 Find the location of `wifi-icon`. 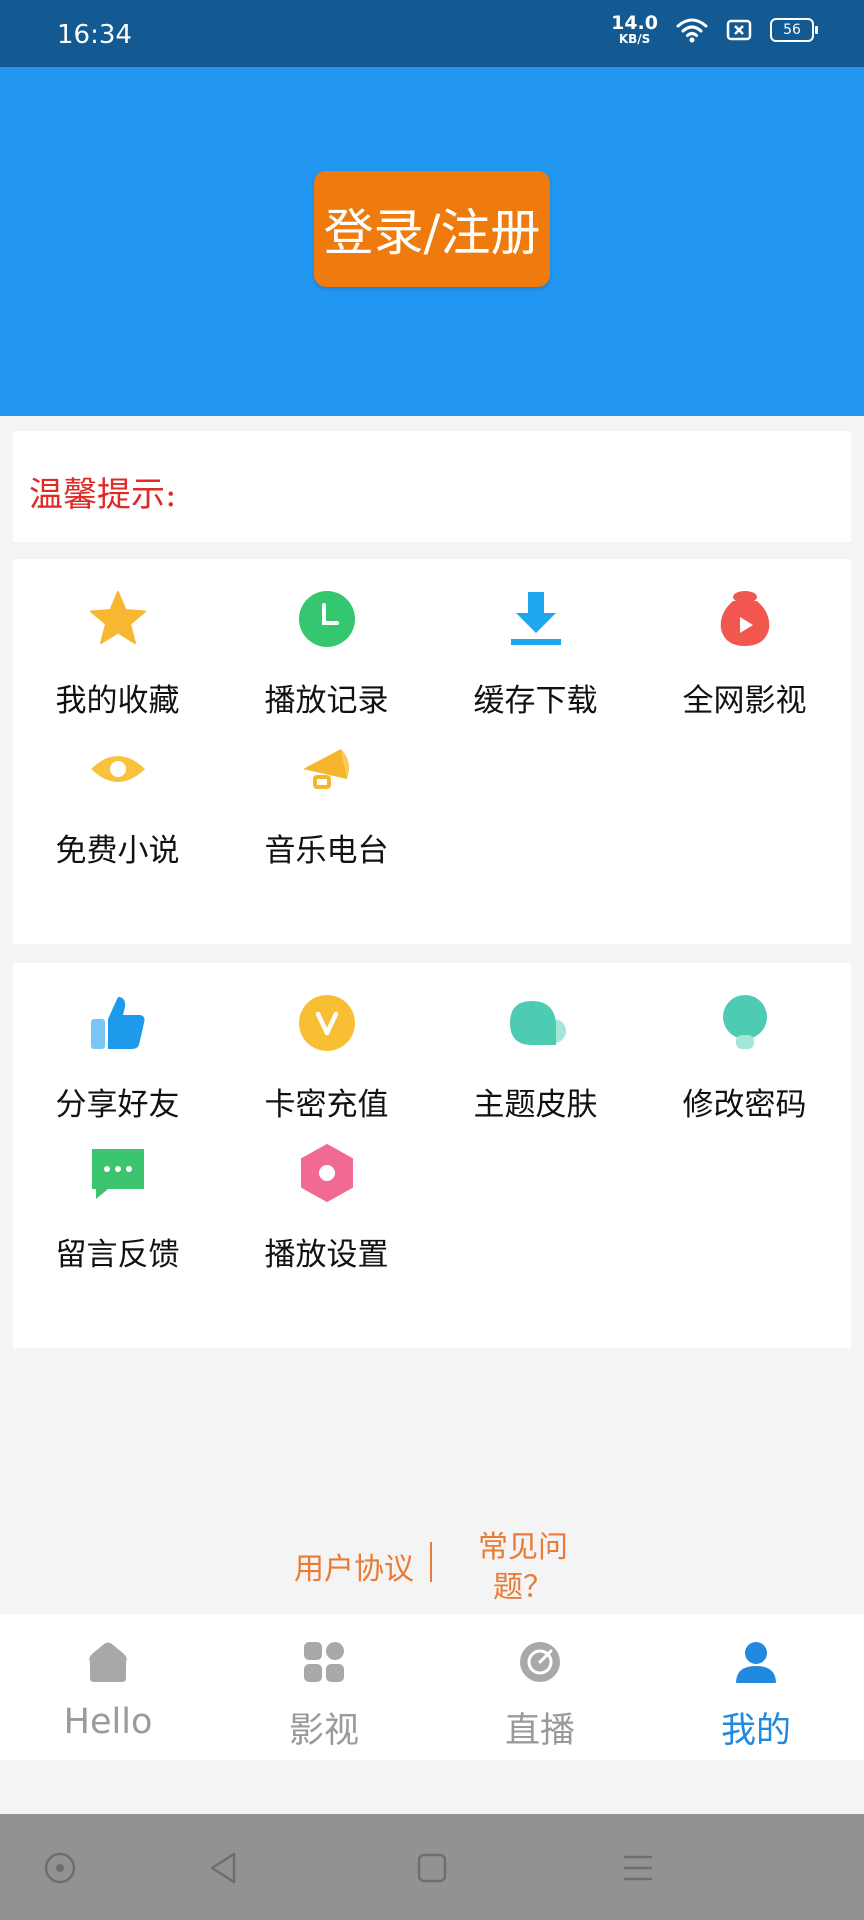

wifi-icon is located at coordinates (692, 30).